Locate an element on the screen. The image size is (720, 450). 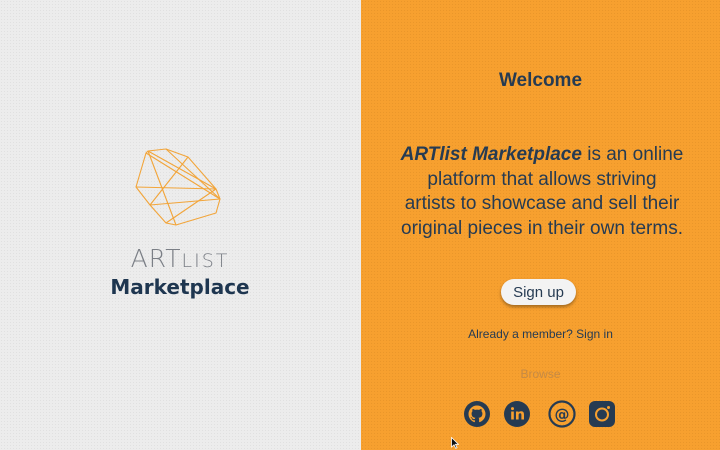
logo-art-text: ART is located at coordinates (156, 258).